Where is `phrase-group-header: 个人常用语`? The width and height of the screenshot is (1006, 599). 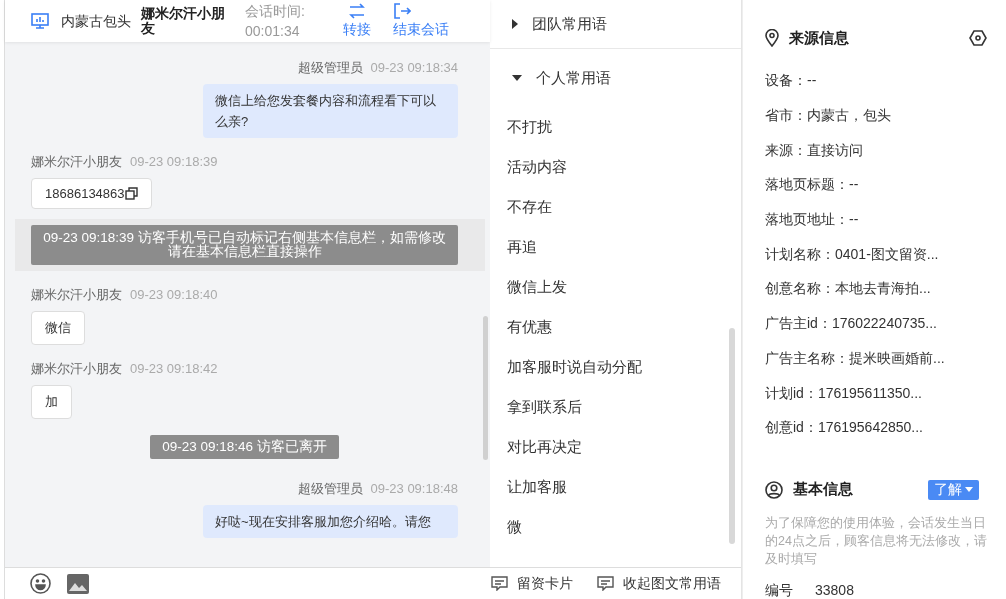
phrase-group-header: 个人常用语 is located at coordinates (615, 78).